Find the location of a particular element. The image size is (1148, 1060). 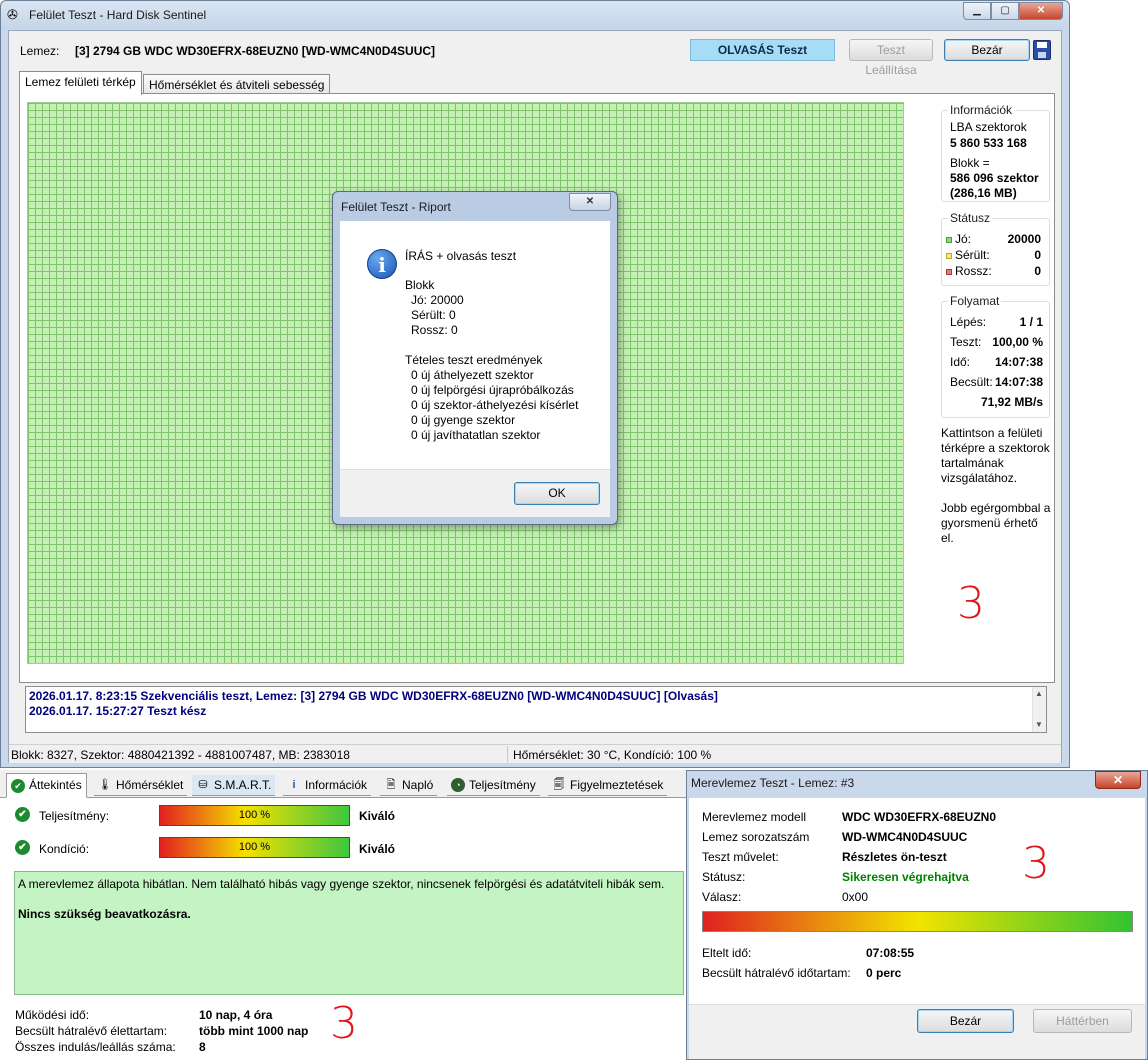

ok-button: OK is located at coordinates (557, 493).